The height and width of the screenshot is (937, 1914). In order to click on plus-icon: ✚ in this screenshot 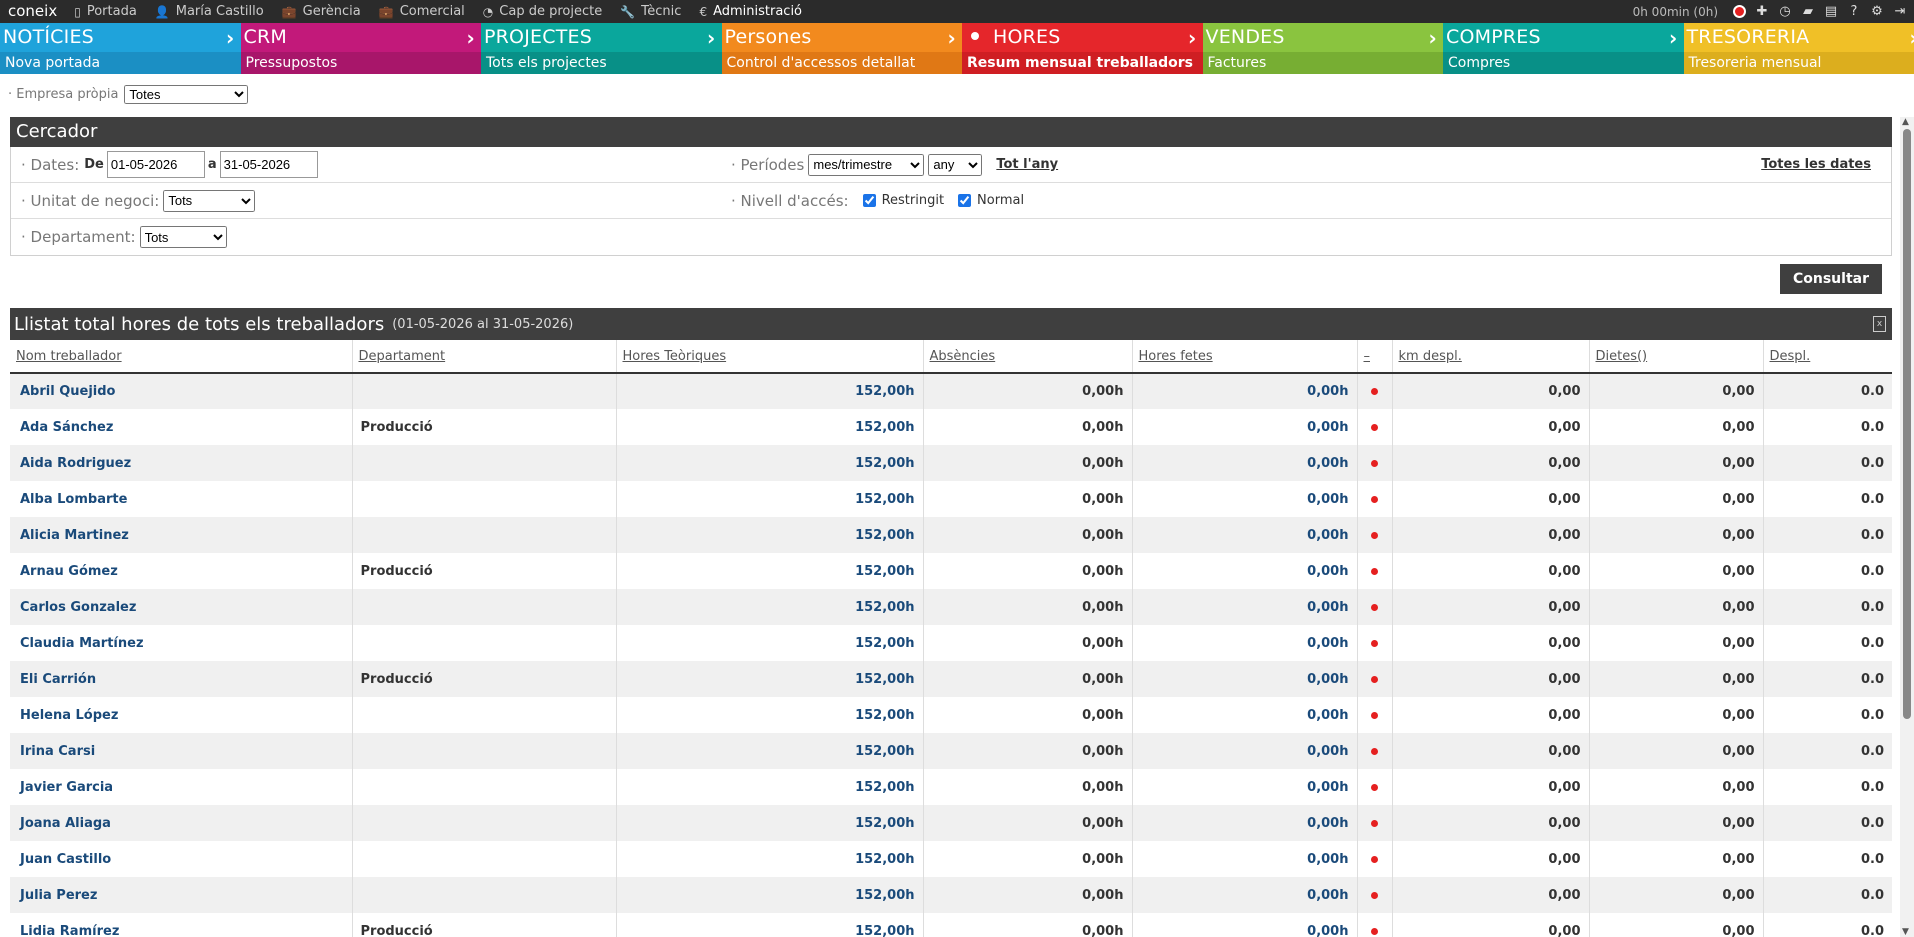, I will do `click(1762, 12)`.